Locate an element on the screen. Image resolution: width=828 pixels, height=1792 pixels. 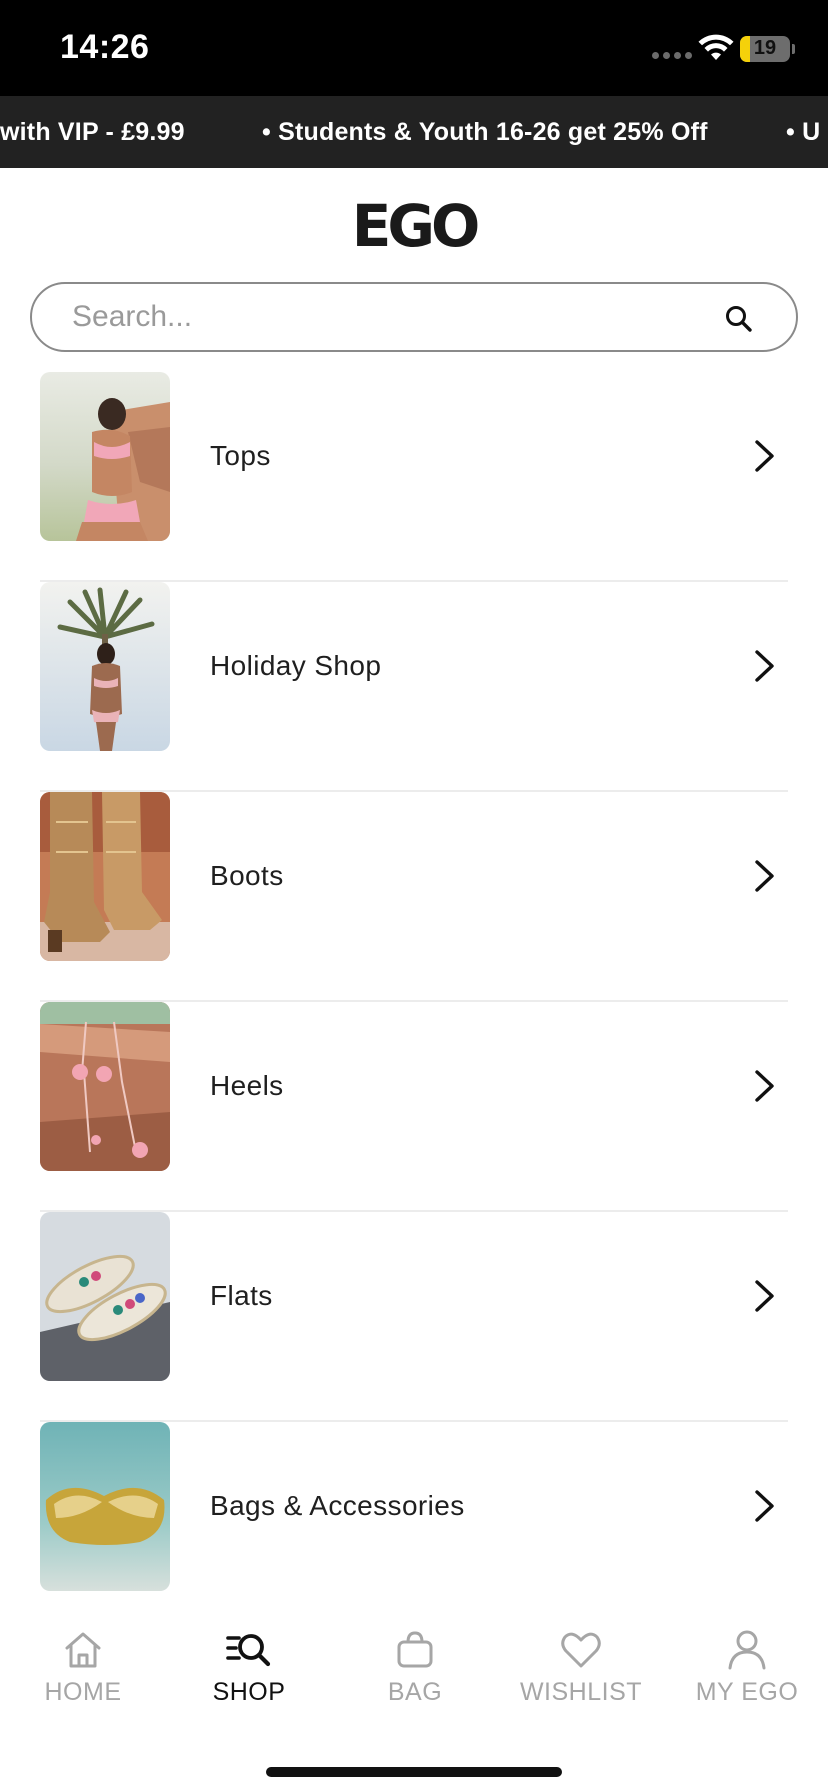
promo-item: • U is located at coordinates (803, 132).